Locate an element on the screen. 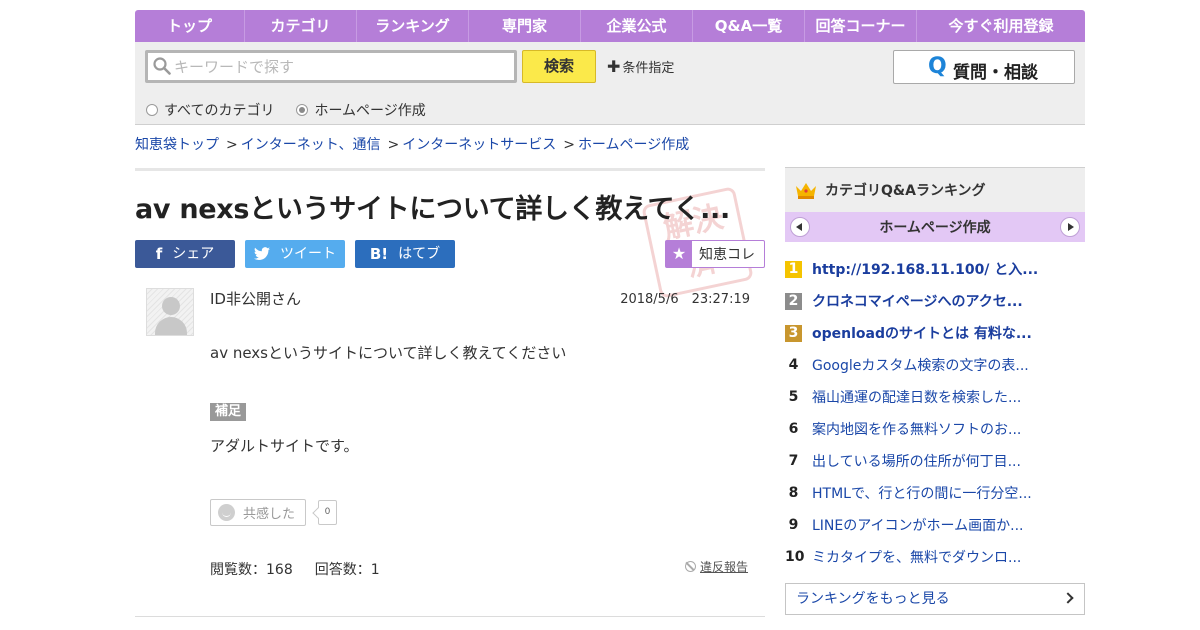  empathy-button: 共感した is located at coordinates (258, 512).